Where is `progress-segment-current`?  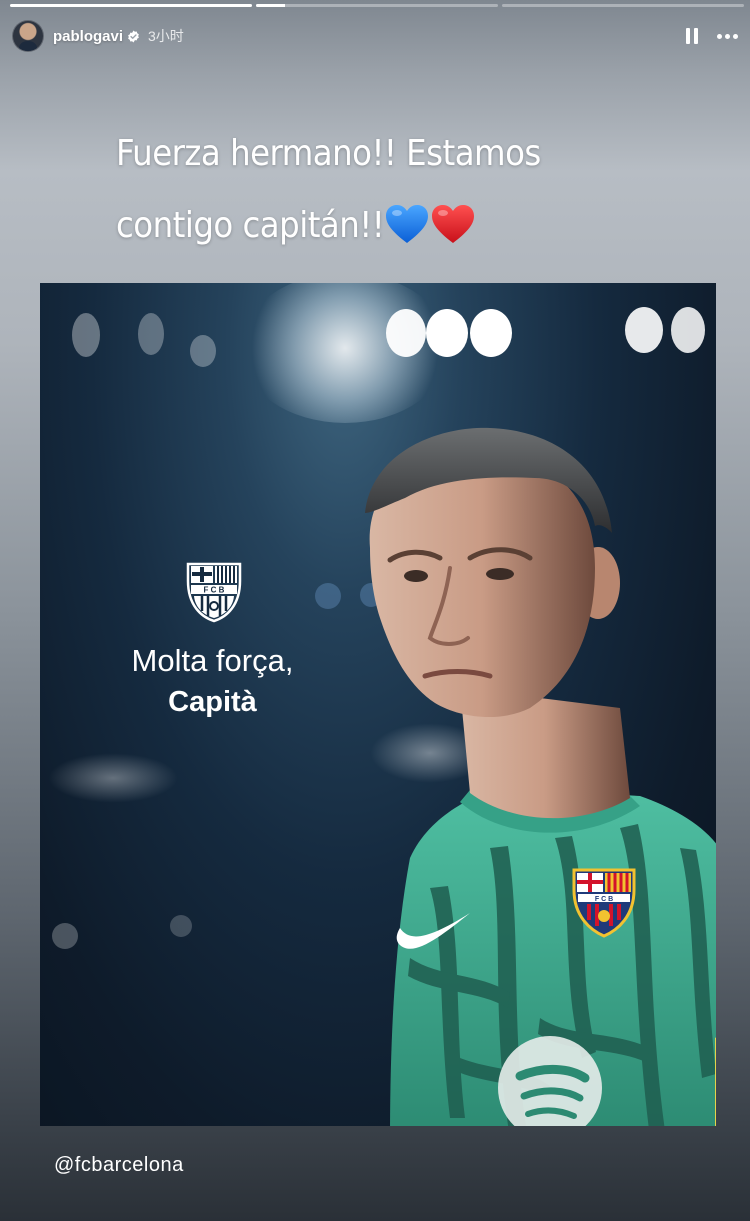
progress-segment-current is located at coordinates (377, 5).